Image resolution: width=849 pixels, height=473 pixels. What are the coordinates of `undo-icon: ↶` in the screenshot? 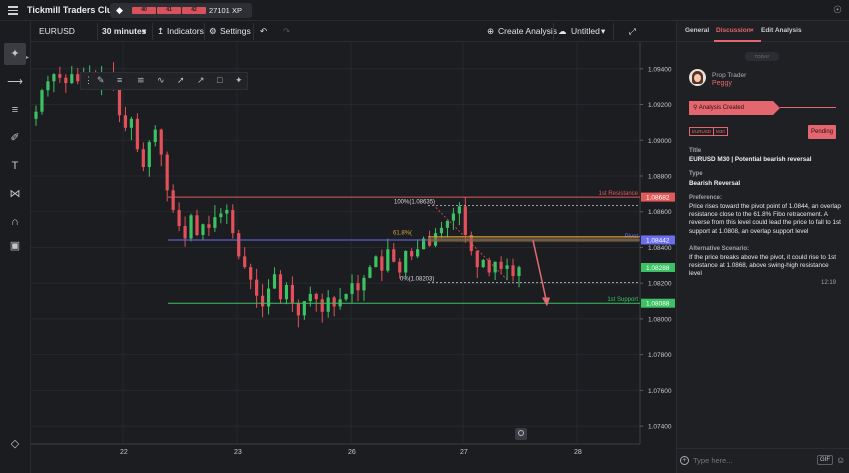 It's located at (263, 31).